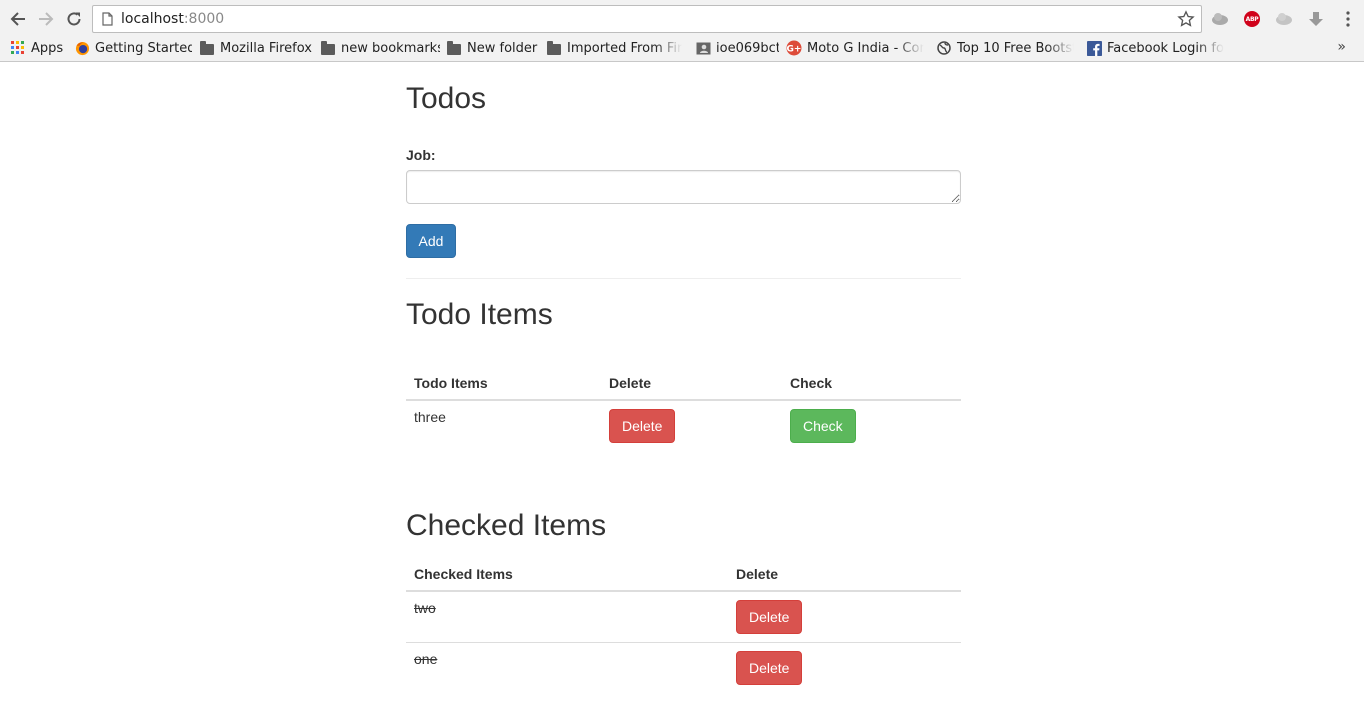  I want to click on check-button: Check, so click(823, 426).